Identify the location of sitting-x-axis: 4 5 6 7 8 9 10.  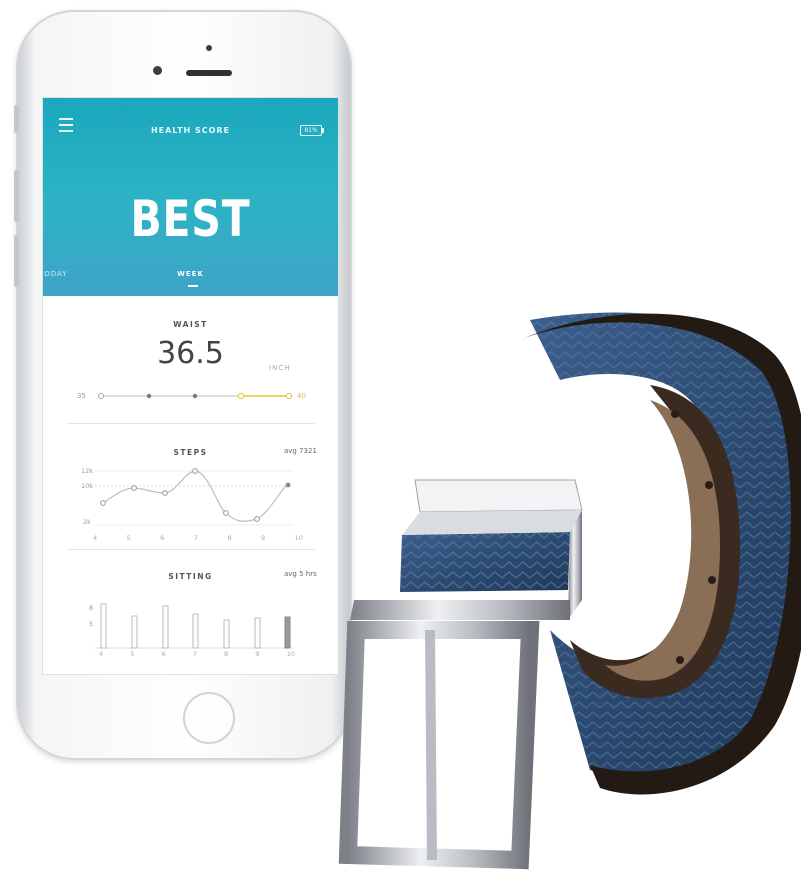
(197, 654).